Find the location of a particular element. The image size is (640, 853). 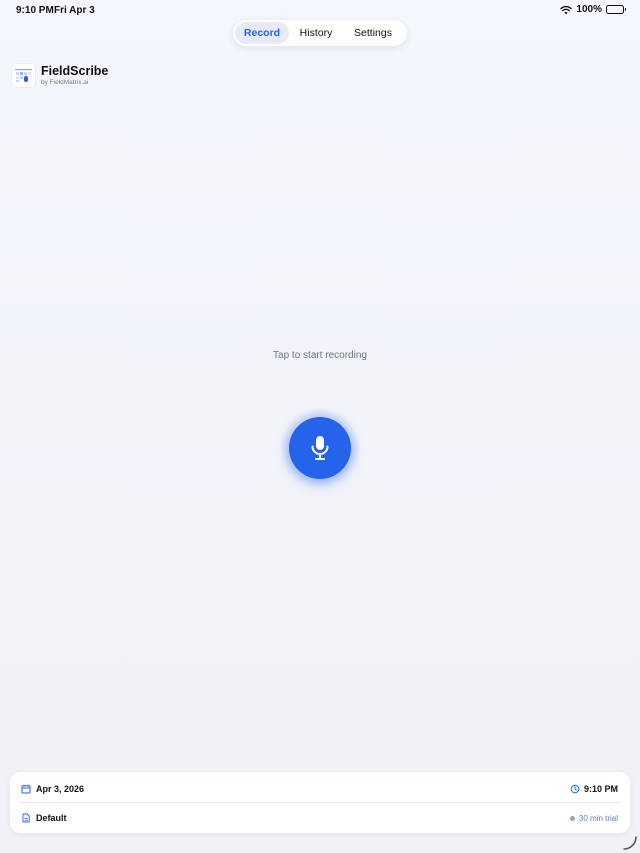

status-bar: 9:10 PM Fri Apr 3 100% is located at coordinates (320, 10).